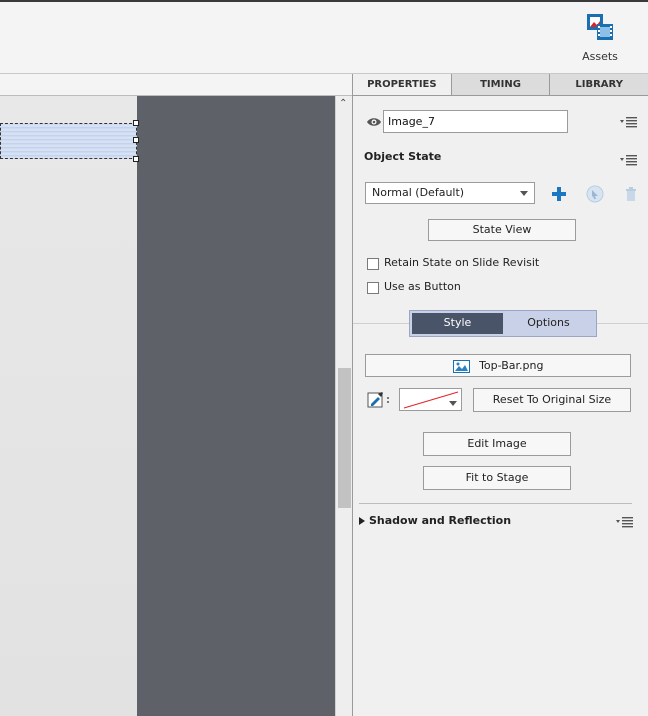 Image resolution: width=648 pixels, height=716 pixels. I want to click on visibility-eye-icon, so click(374, 122).